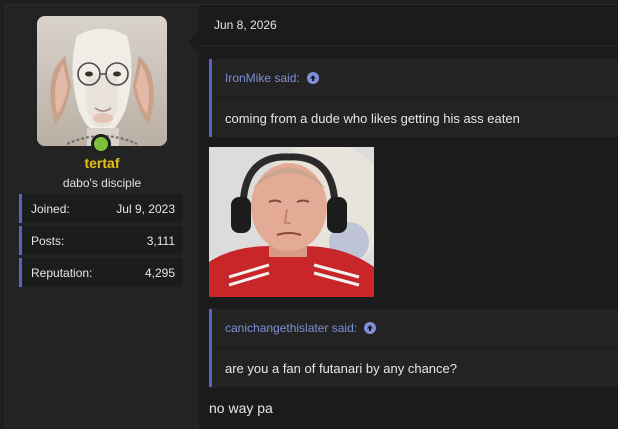 This screenshot has width=618, height=429. What do you see at coordinates (102, 163) in the screenshot?
I see `username-link: tertaf` at bounding box center [102, 163].